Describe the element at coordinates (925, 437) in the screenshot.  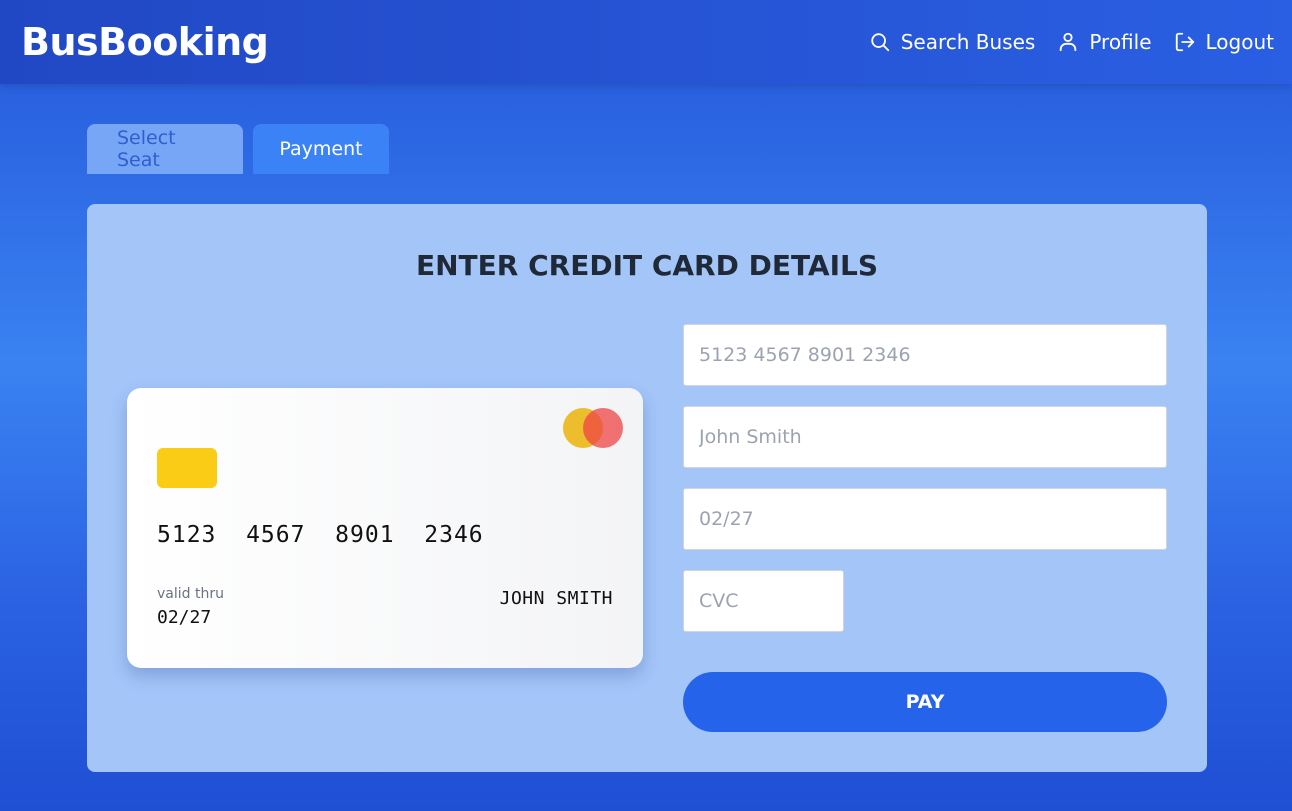
I see `card-holder-input` at that location.